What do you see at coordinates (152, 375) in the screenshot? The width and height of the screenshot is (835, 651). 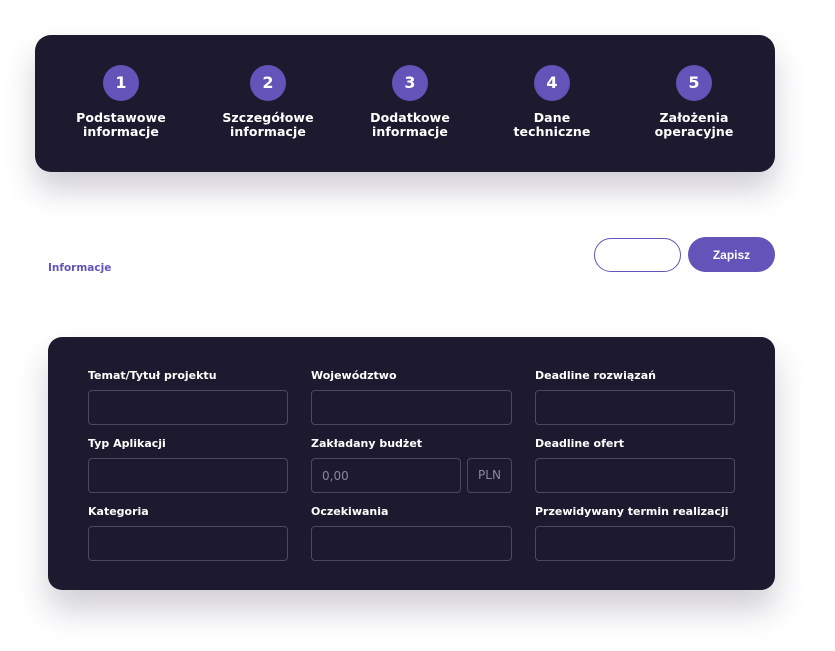 I see `project-title-label: Temat/Tytuł projektu` at bounding box center [152, 375].